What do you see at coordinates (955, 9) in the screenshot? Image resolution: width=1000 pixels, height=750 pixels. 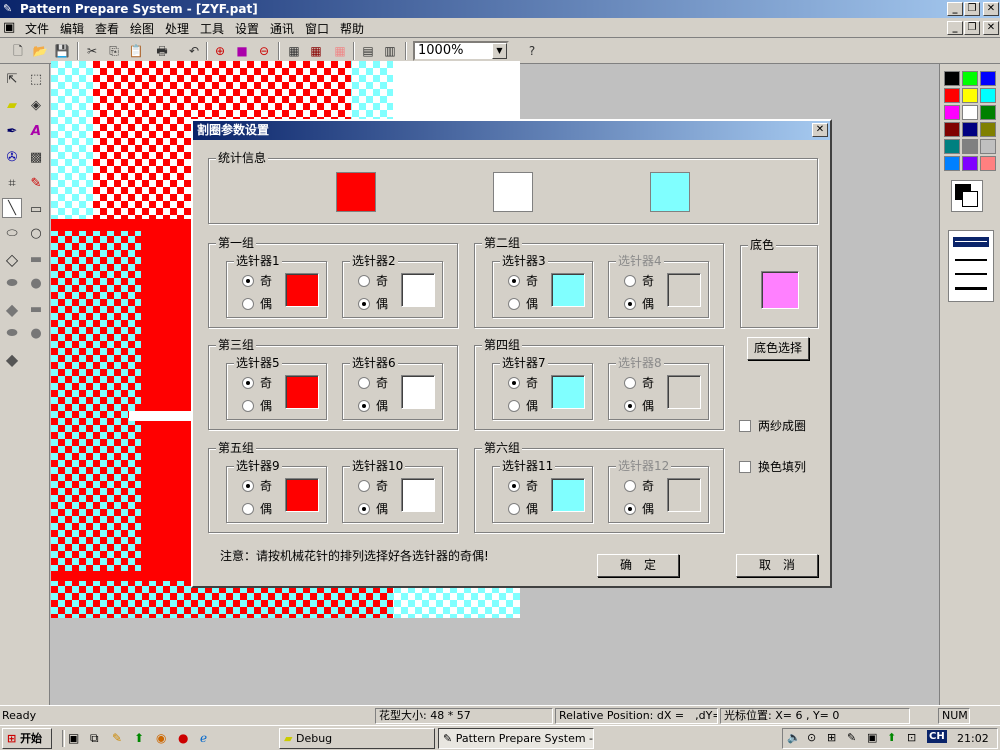 I see `minimize-button: _` at bounding box center [955, 9].